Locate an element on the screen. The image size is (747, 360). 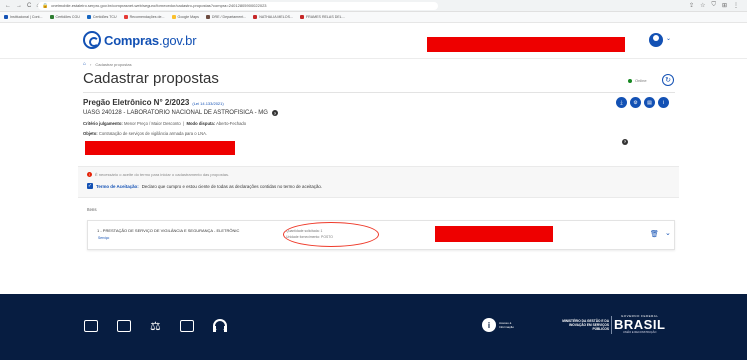
site-header: Compras.gov.br ⌄ is located at coordinates (373, 41).